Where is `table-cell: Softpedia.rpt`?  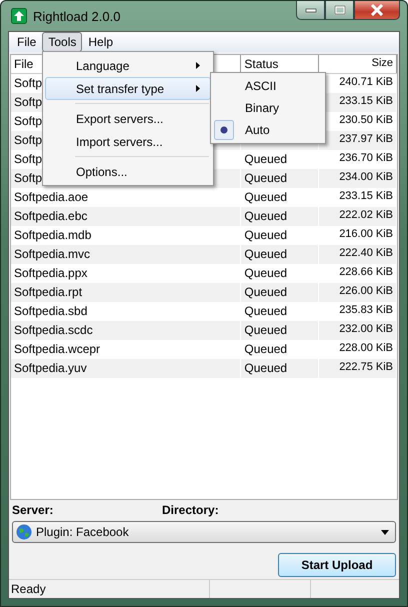 table-cell: Softpedia.rpt is located at coordinates (48, 292).